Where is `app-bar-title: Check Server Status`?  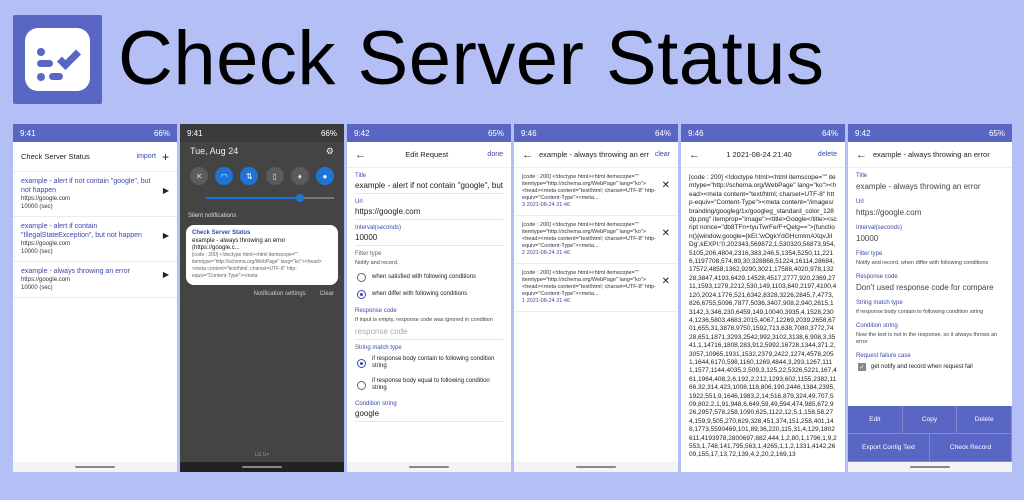 app-bar-title: Check Server Status is located at coordinates (55, 156).